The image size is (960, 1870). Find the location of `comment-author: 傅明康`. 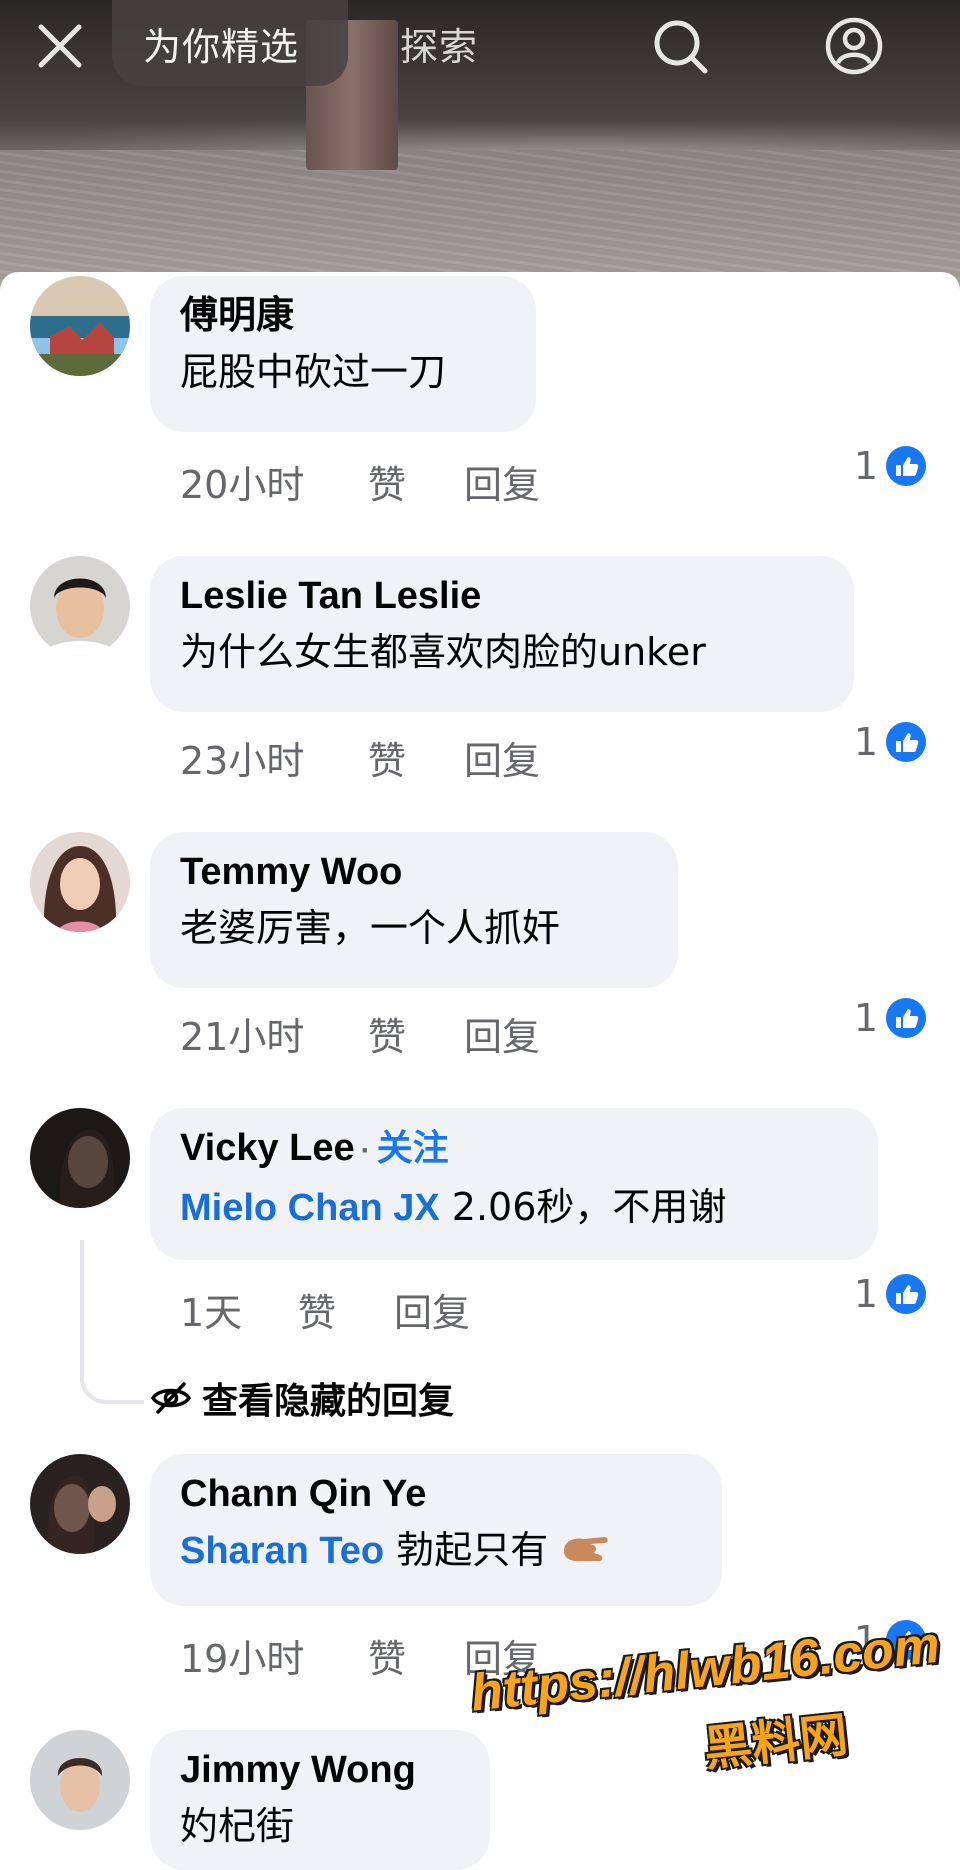

comment-author: 傅明康 is located at coordinates (343, 316).